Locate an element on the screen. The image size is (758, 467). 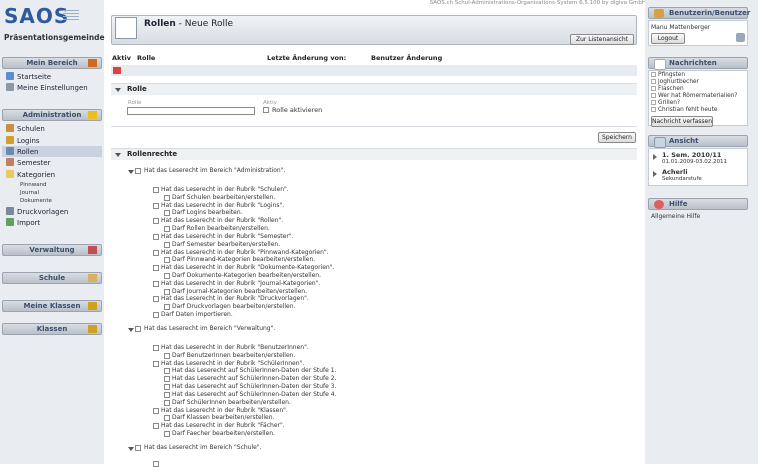
col-rolle: Rolle is located at coordinates (146, 58).